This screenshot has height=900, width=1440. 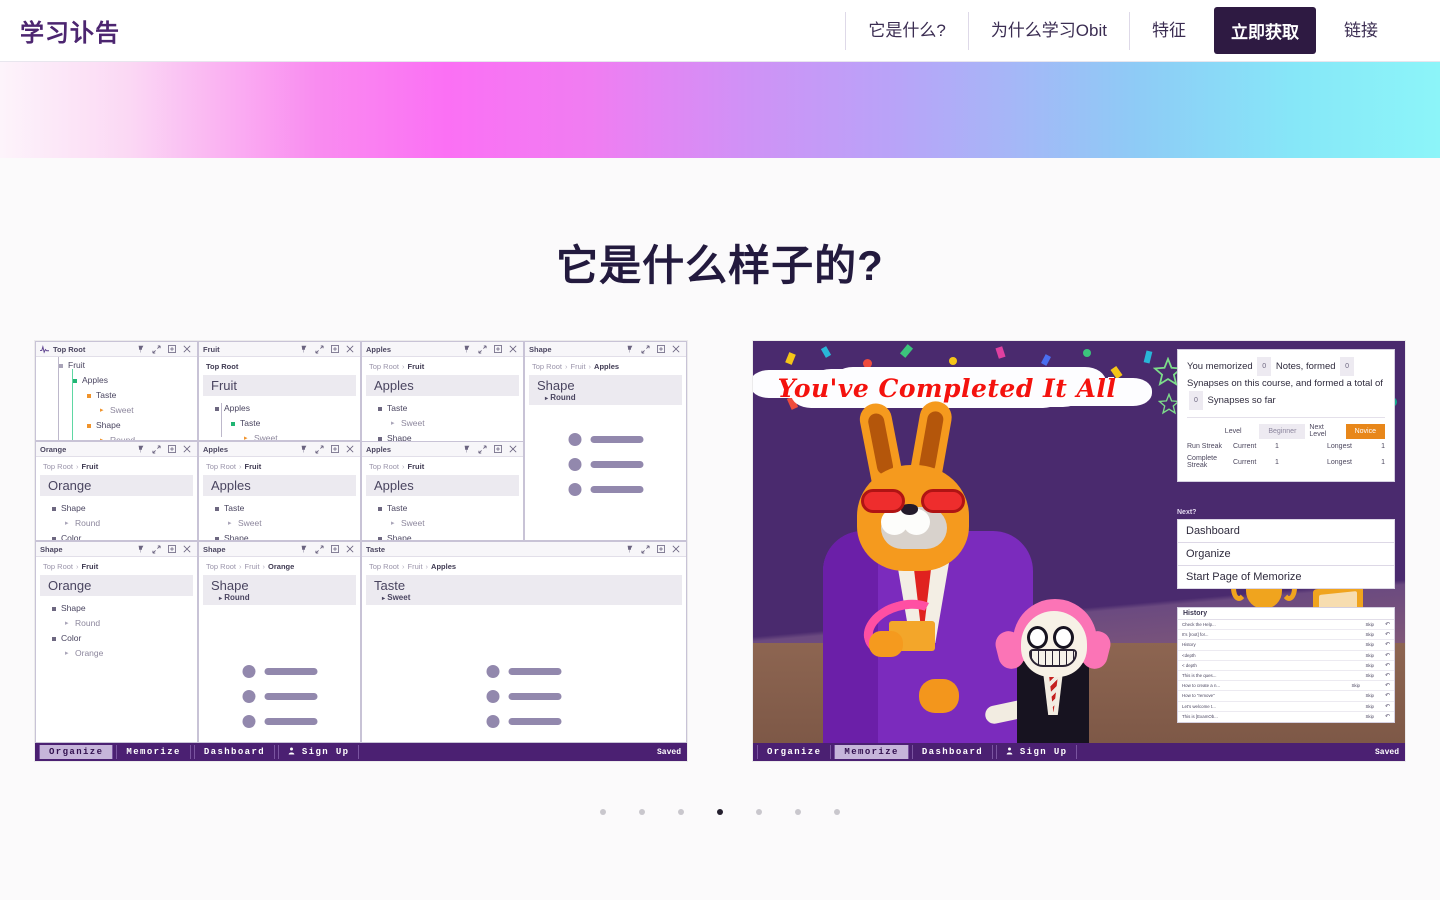 I want to click on breadcrumb-item: Orange, so click(x=281, y=566).